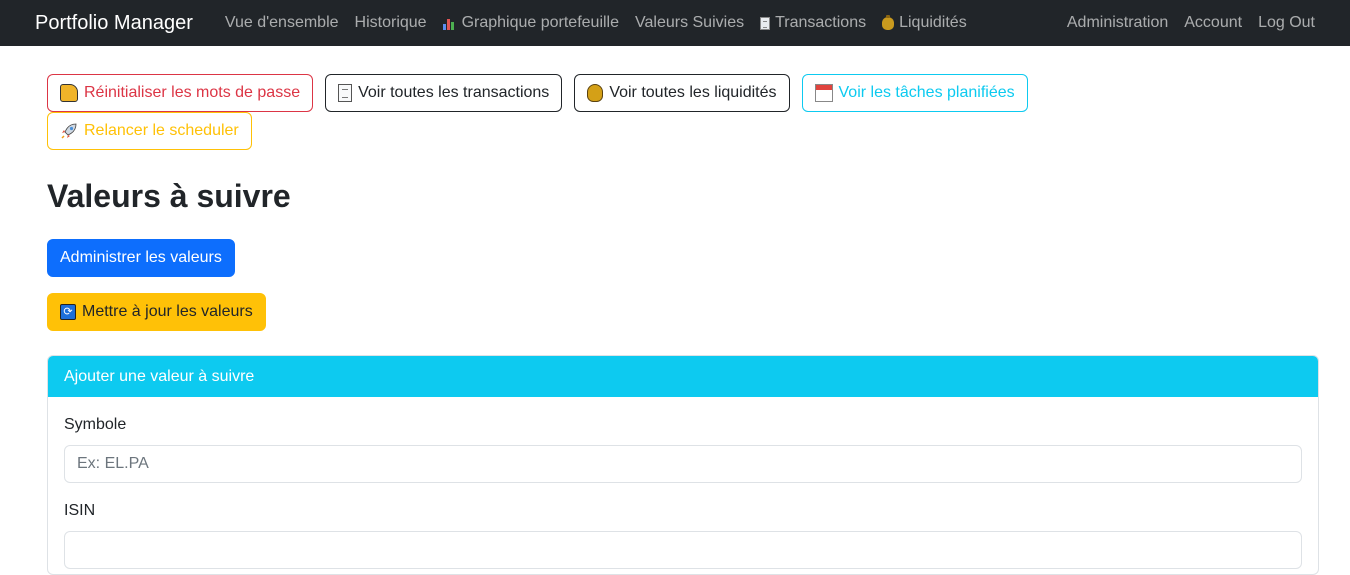 This screenshot has height=575, width=1350. What do you see at coordinates (693, 92) in the screenshot?
I see `view-liquidities-label: Voir toutes les liquidités` at bounding box center [693, 92].